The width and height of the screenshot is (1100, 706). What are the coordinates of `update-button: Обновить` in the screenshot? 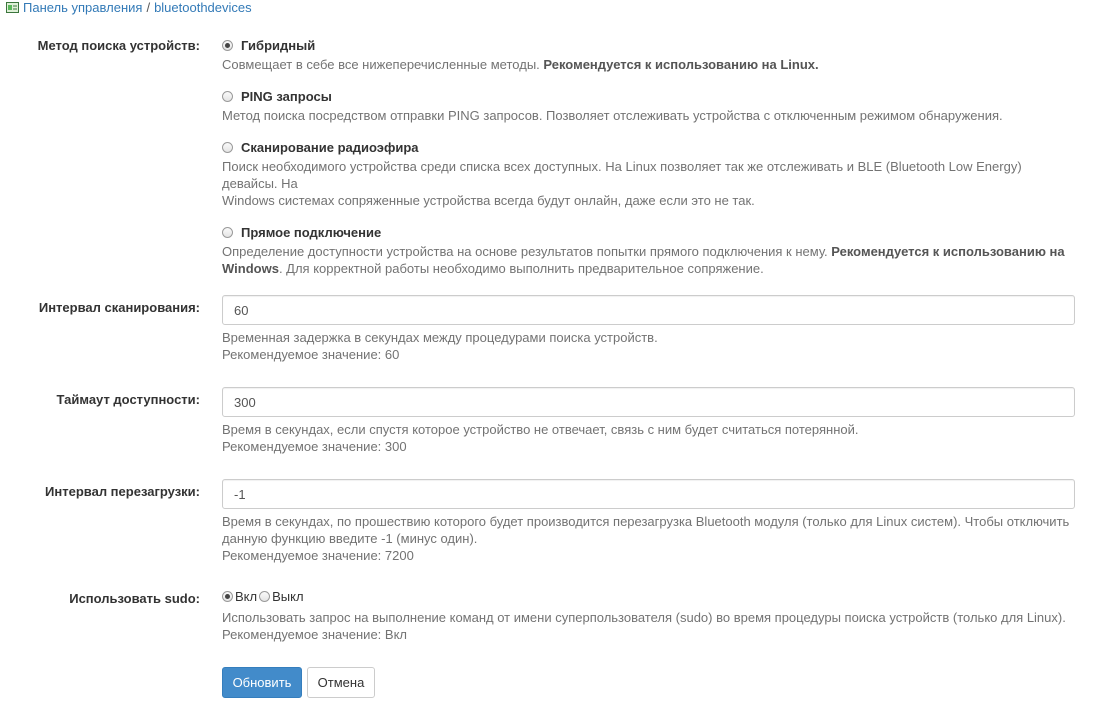 It's located at (262, 682).